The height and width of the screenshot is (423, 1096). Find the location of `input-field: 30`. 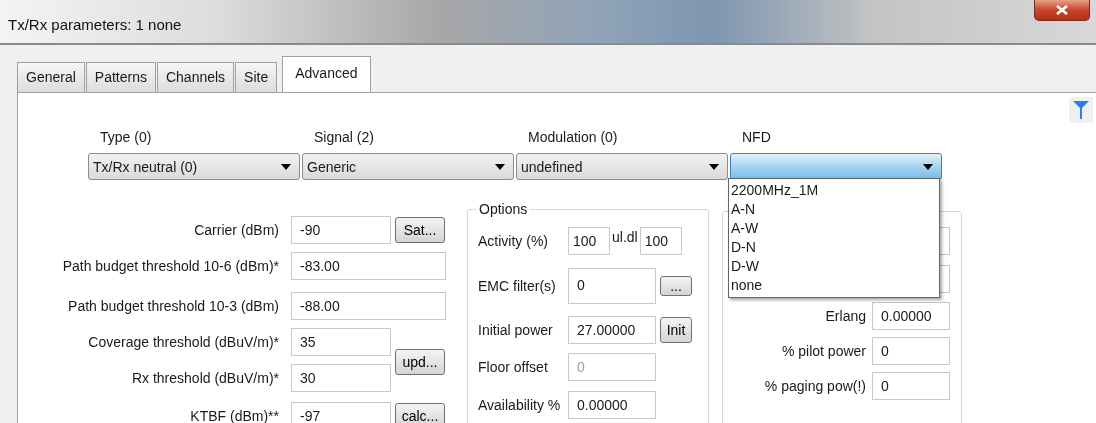

input-field: 30 is located at coordinates (341, 378).